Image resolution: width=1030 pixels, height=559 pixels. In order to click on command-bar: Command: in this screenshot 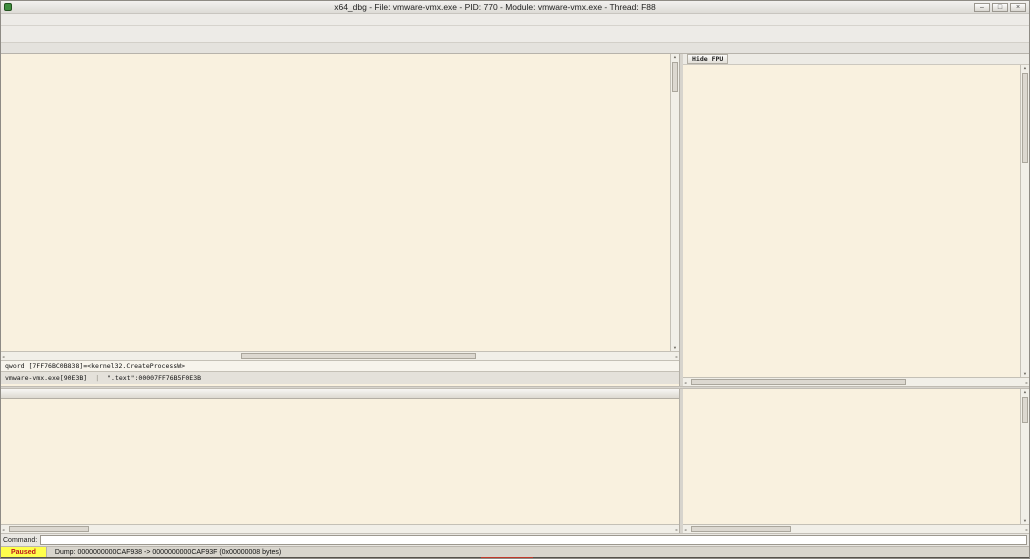, I will do `click(515, 539)`.